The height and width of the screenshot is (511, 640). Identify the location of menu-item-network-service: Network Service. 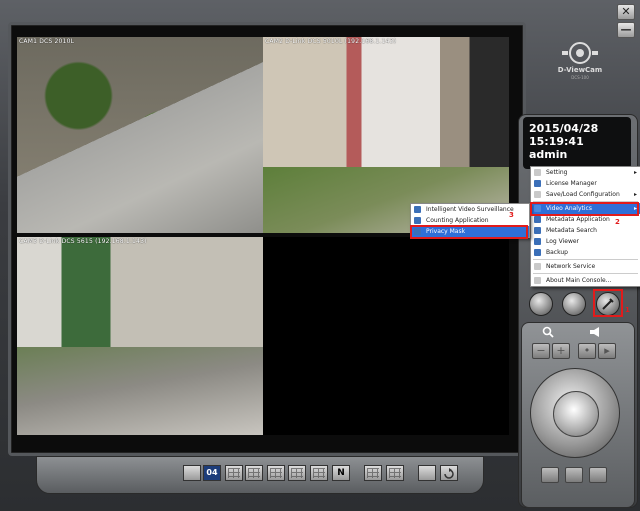
(585, 266).